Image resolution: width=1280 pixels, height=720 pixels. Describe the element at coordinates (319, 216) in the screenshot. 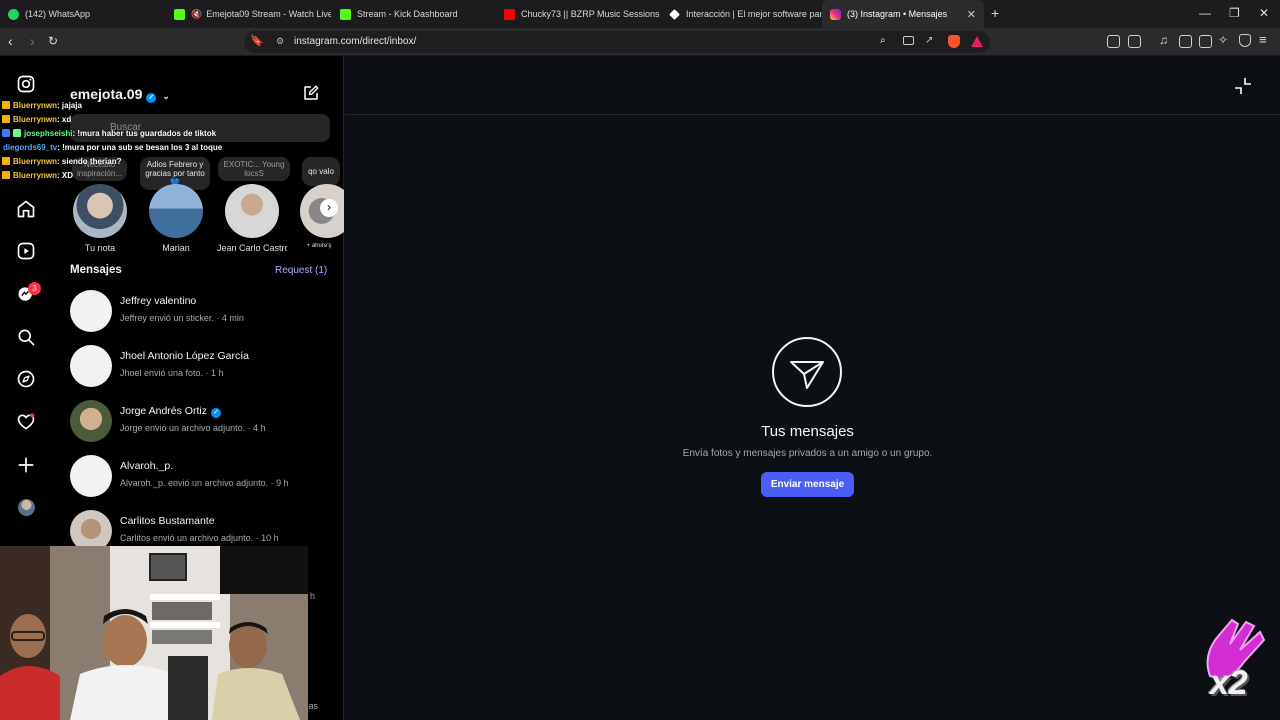

I see `story-partial: + ahore'ş` at that location.